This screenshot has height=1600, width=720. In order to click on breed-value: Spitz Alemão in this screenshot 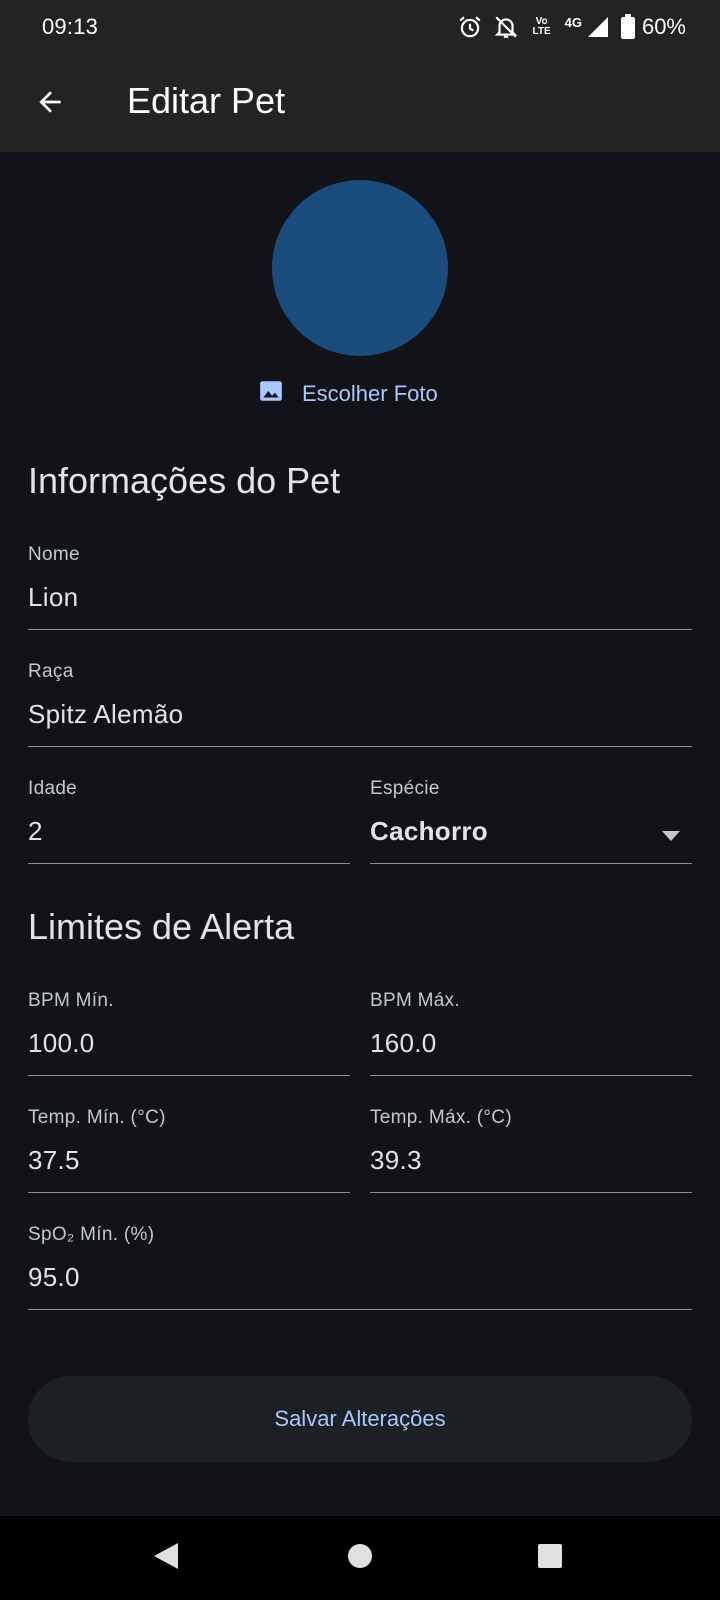, I will do `click(106, 714)`.